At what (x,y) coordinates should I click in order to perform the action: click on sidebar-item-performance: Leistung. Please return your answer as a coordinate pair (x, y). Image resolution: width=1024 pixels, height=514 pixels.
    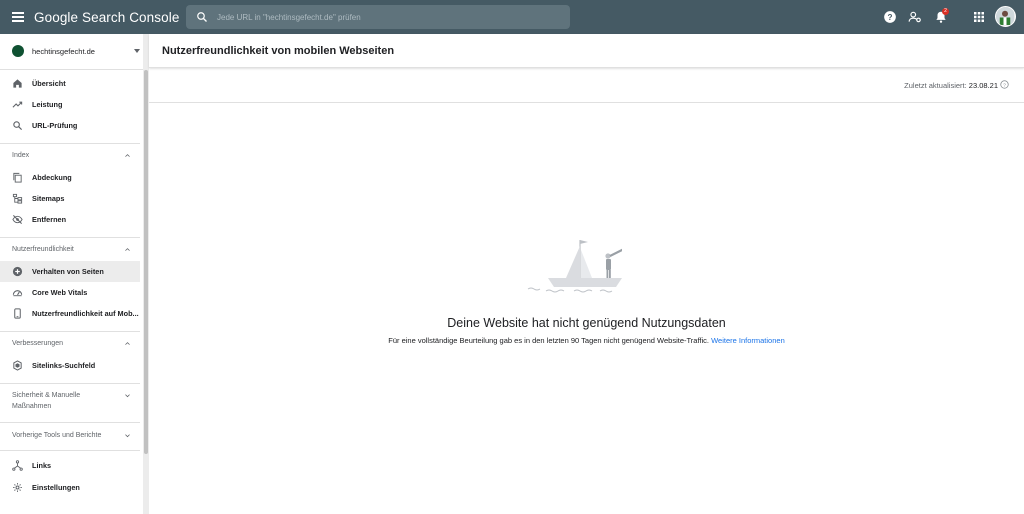
    Looking at the image, I should click on (70, 104).